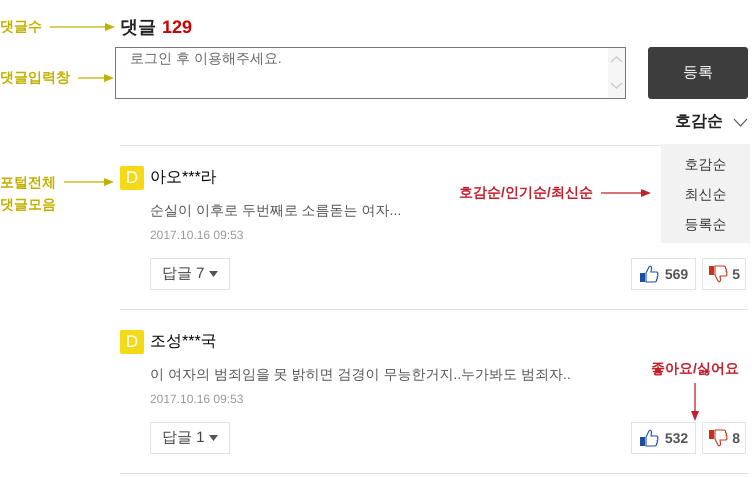 The image size is (755, 477). What do you see at coordinates (370, 73) in the screenshot?
I see `comment-input-field: 로그인 후 이용해주세요.` at bounding box center [370, 73].